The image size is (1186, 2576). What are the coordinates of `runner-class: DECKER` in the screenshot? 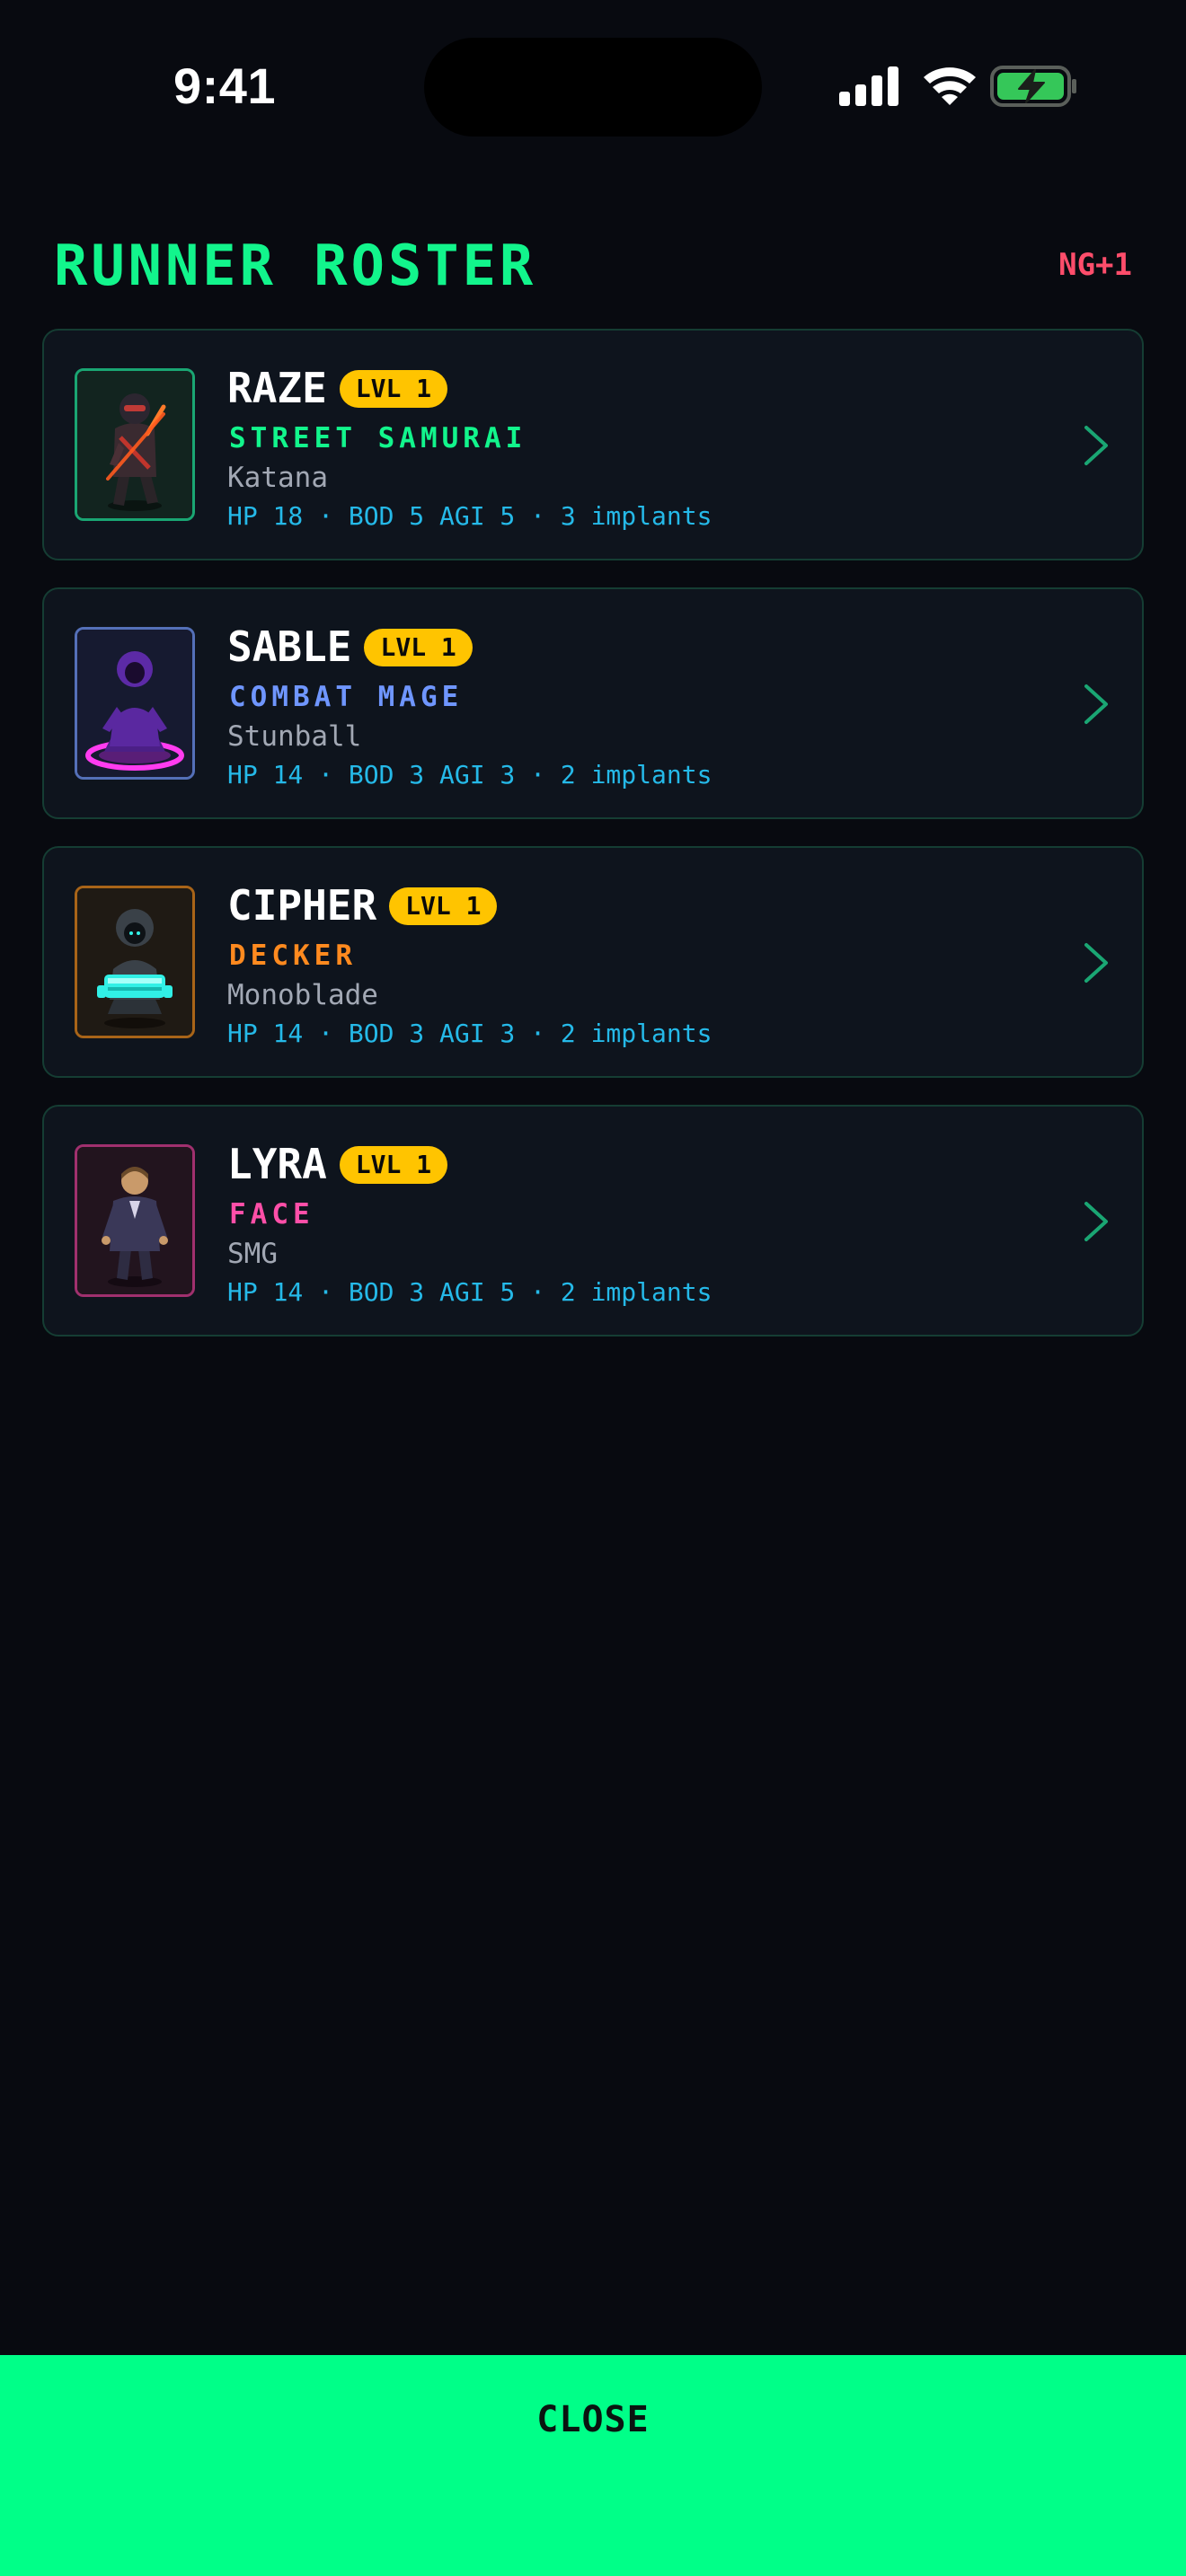 It's located at (293, 956).